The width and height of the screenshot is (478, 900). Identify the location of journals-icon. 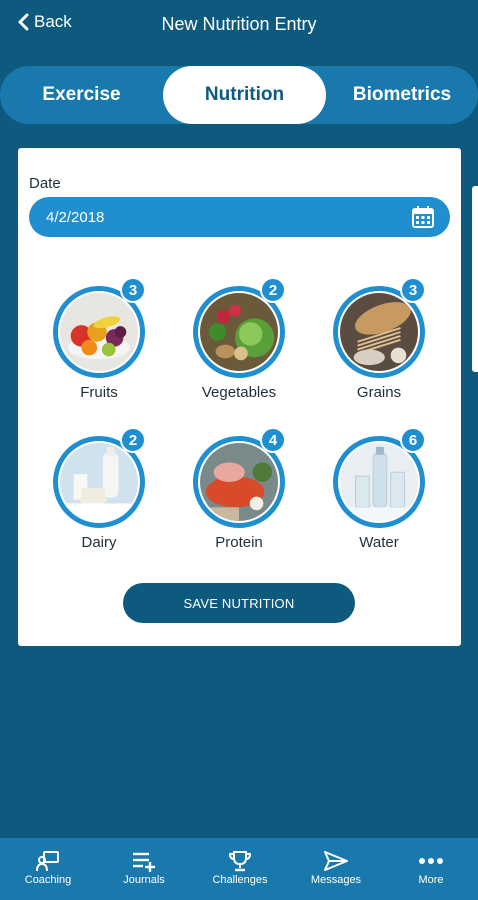
(144, 862).